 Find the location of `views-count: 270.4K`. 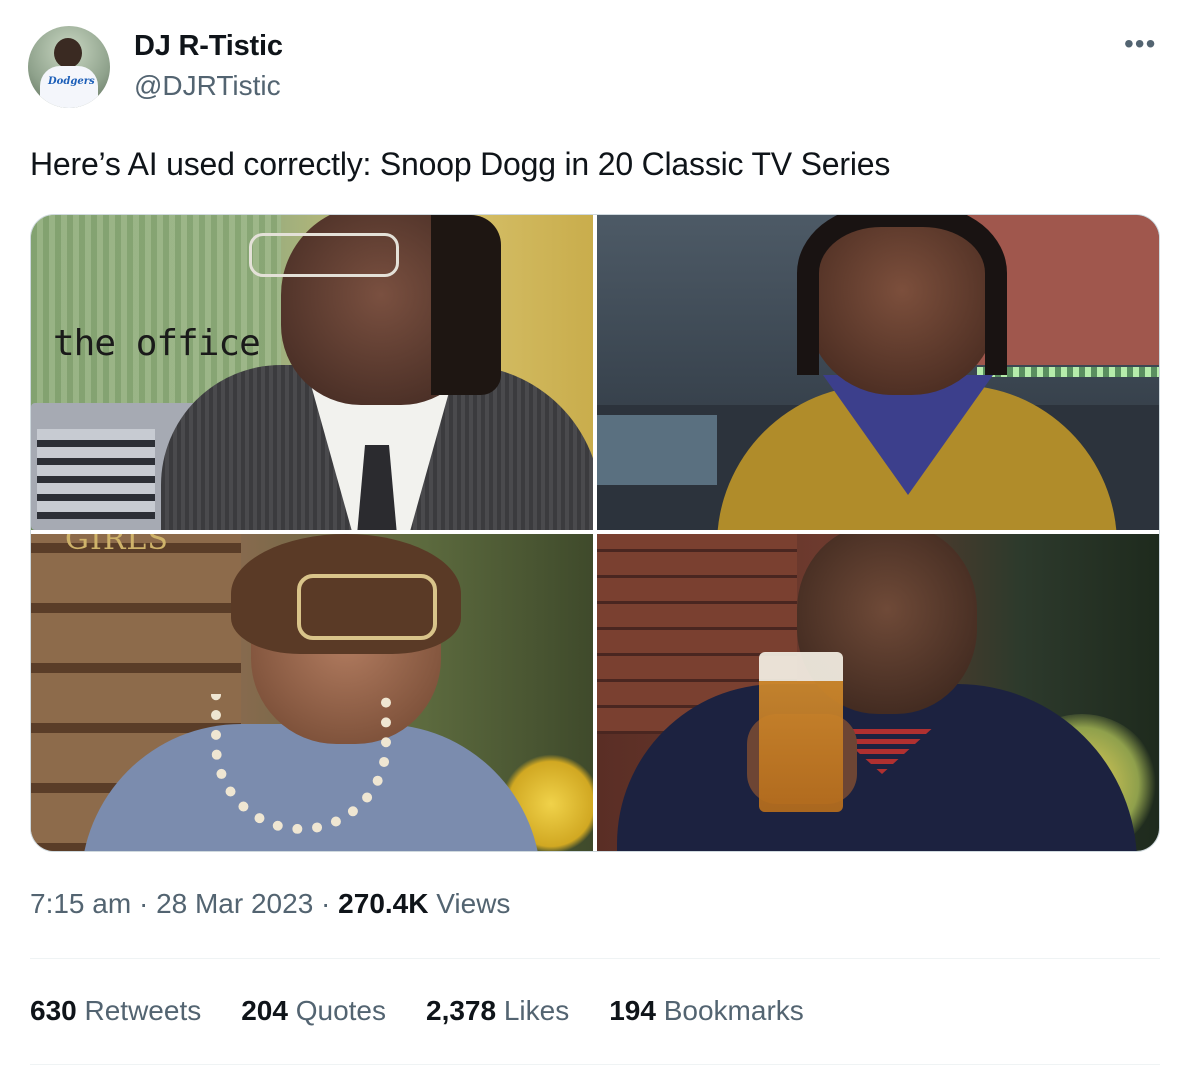

views-count: 270.4K is located at coordinates (383, 903).